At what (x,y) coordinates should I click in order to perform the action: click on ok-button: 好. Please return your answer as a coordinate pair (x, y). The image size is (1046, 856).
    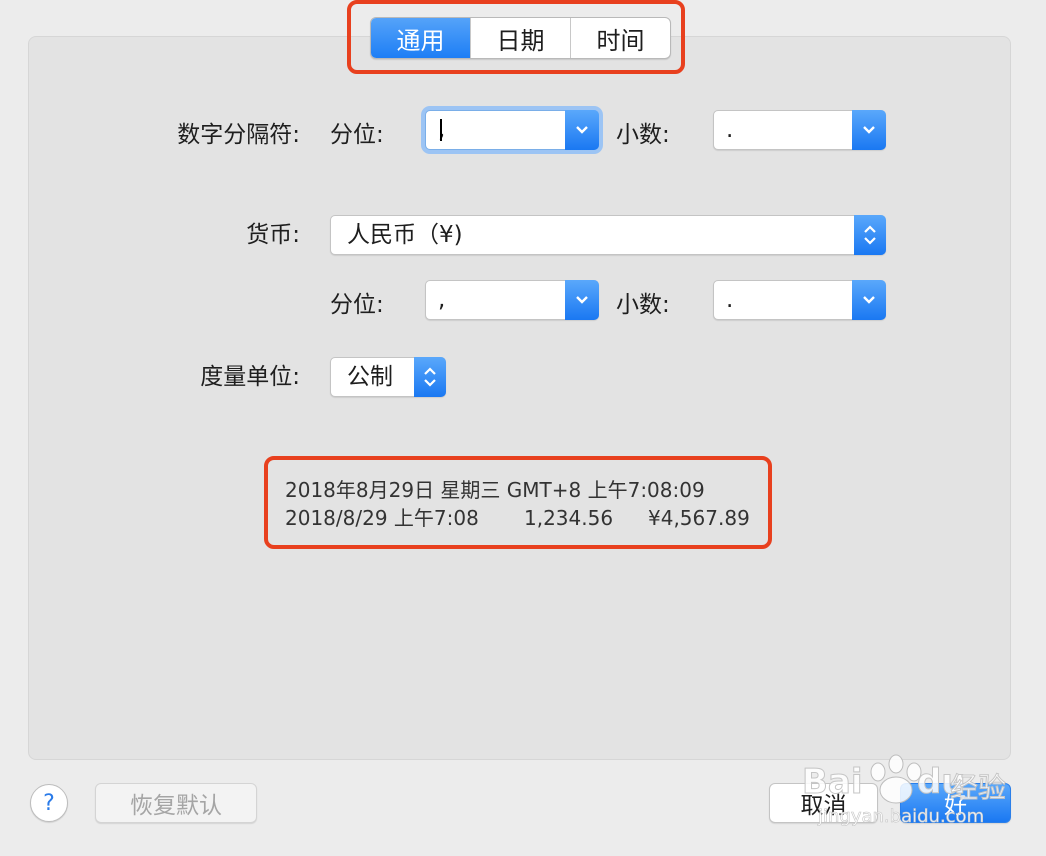
    Looking at the image, I should click on (955, 803).